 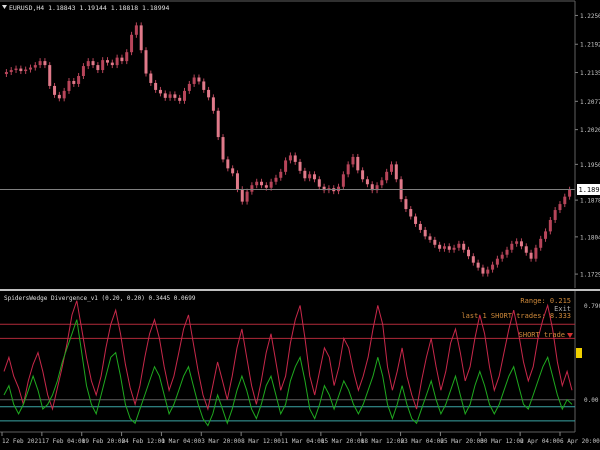 What do you see at coordinates (592, 306) in the screenshot?
I see `indicator-tick-label: 0.7906` at bounding box center [592, 306].